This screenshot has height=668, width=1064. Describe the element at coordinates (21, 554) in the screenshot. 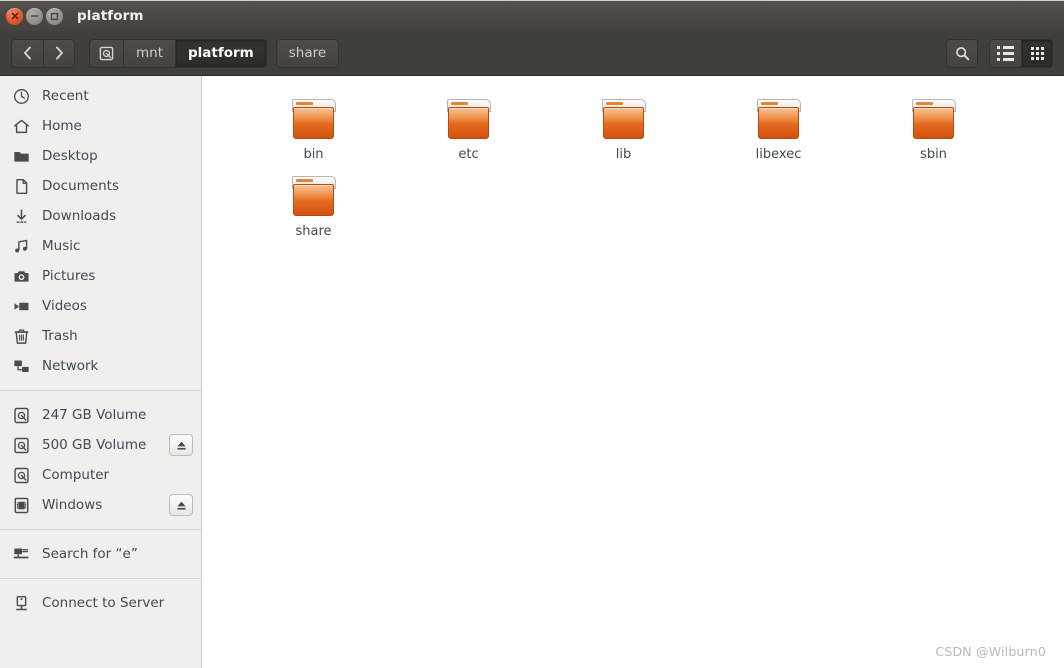

I see `search-folder-icon` at that location.